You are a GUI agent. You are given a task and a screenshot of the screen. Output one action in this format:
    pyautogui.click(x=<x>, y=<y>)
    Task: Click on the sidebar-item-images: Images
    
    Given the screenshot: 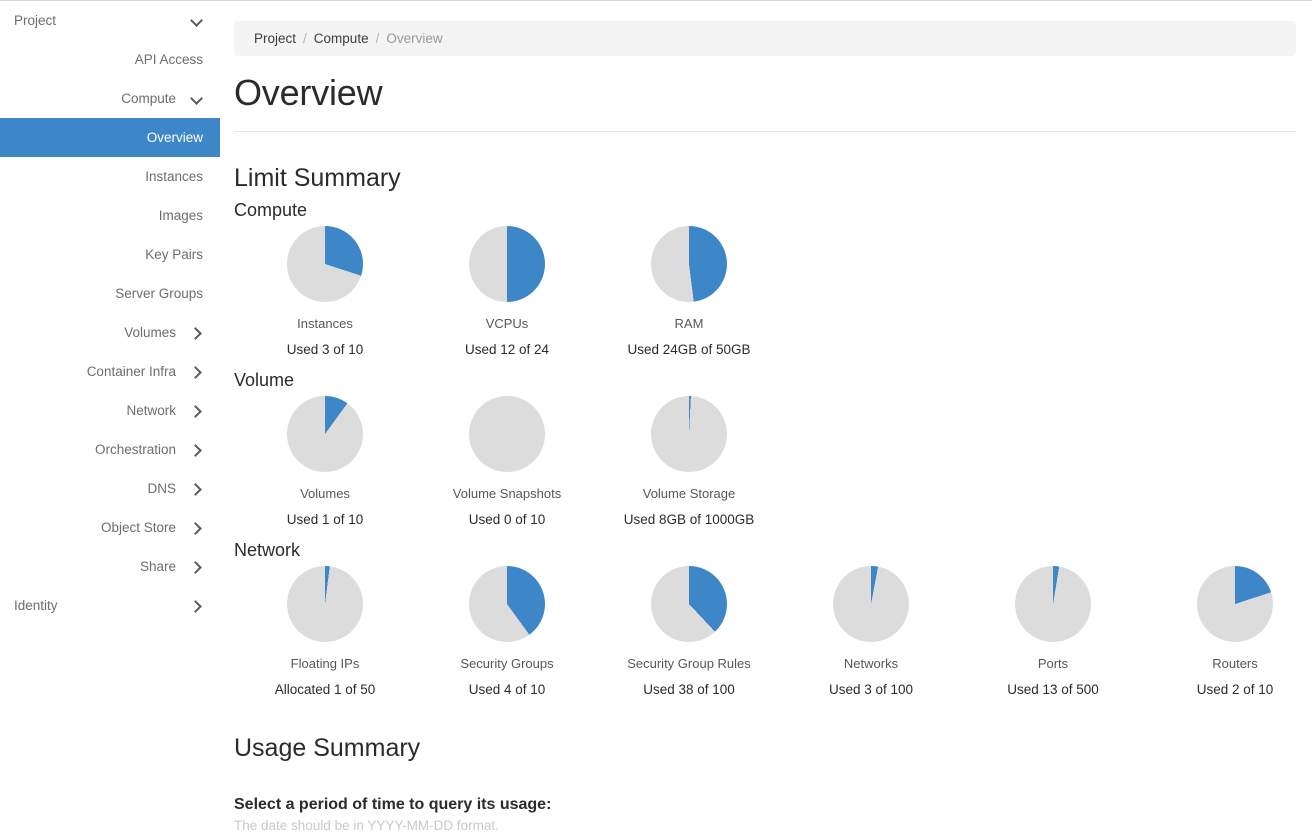 What is the action you would take?
    pyautogui.click(x=110, y=215)
    